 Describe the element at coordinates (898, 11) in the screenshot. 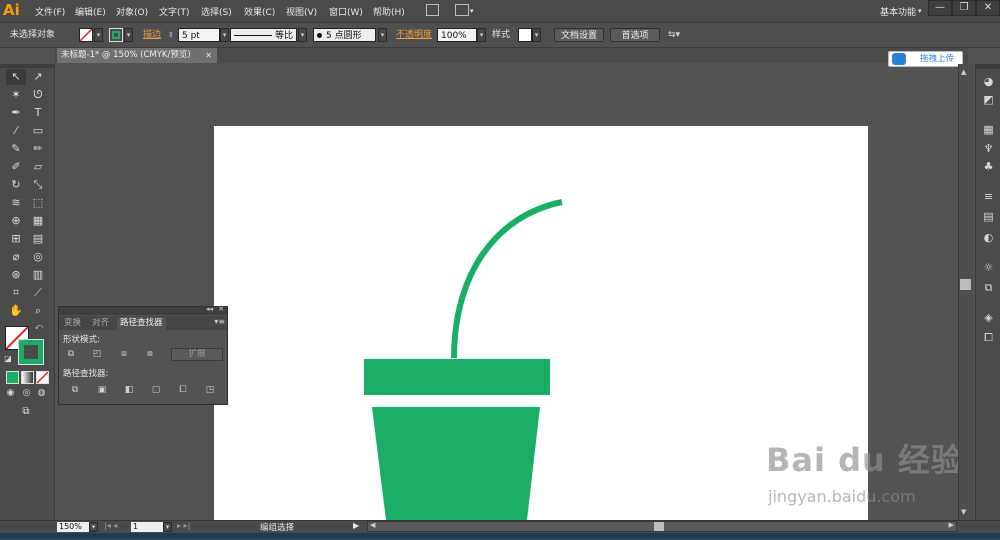

I see `workspace-switcher: 基本功能` at that location.